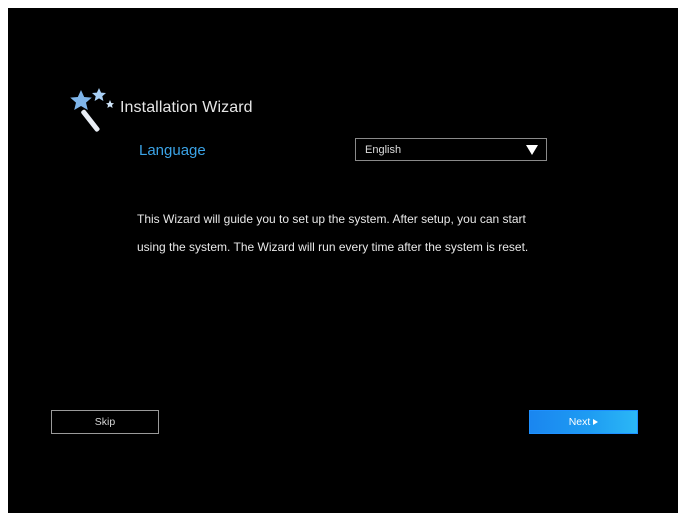 This screenshot has height=515, width=680. Describe the element at coordinates (532, 149) in the screenshot. I see `dropdown-arrow-icon` at that location.